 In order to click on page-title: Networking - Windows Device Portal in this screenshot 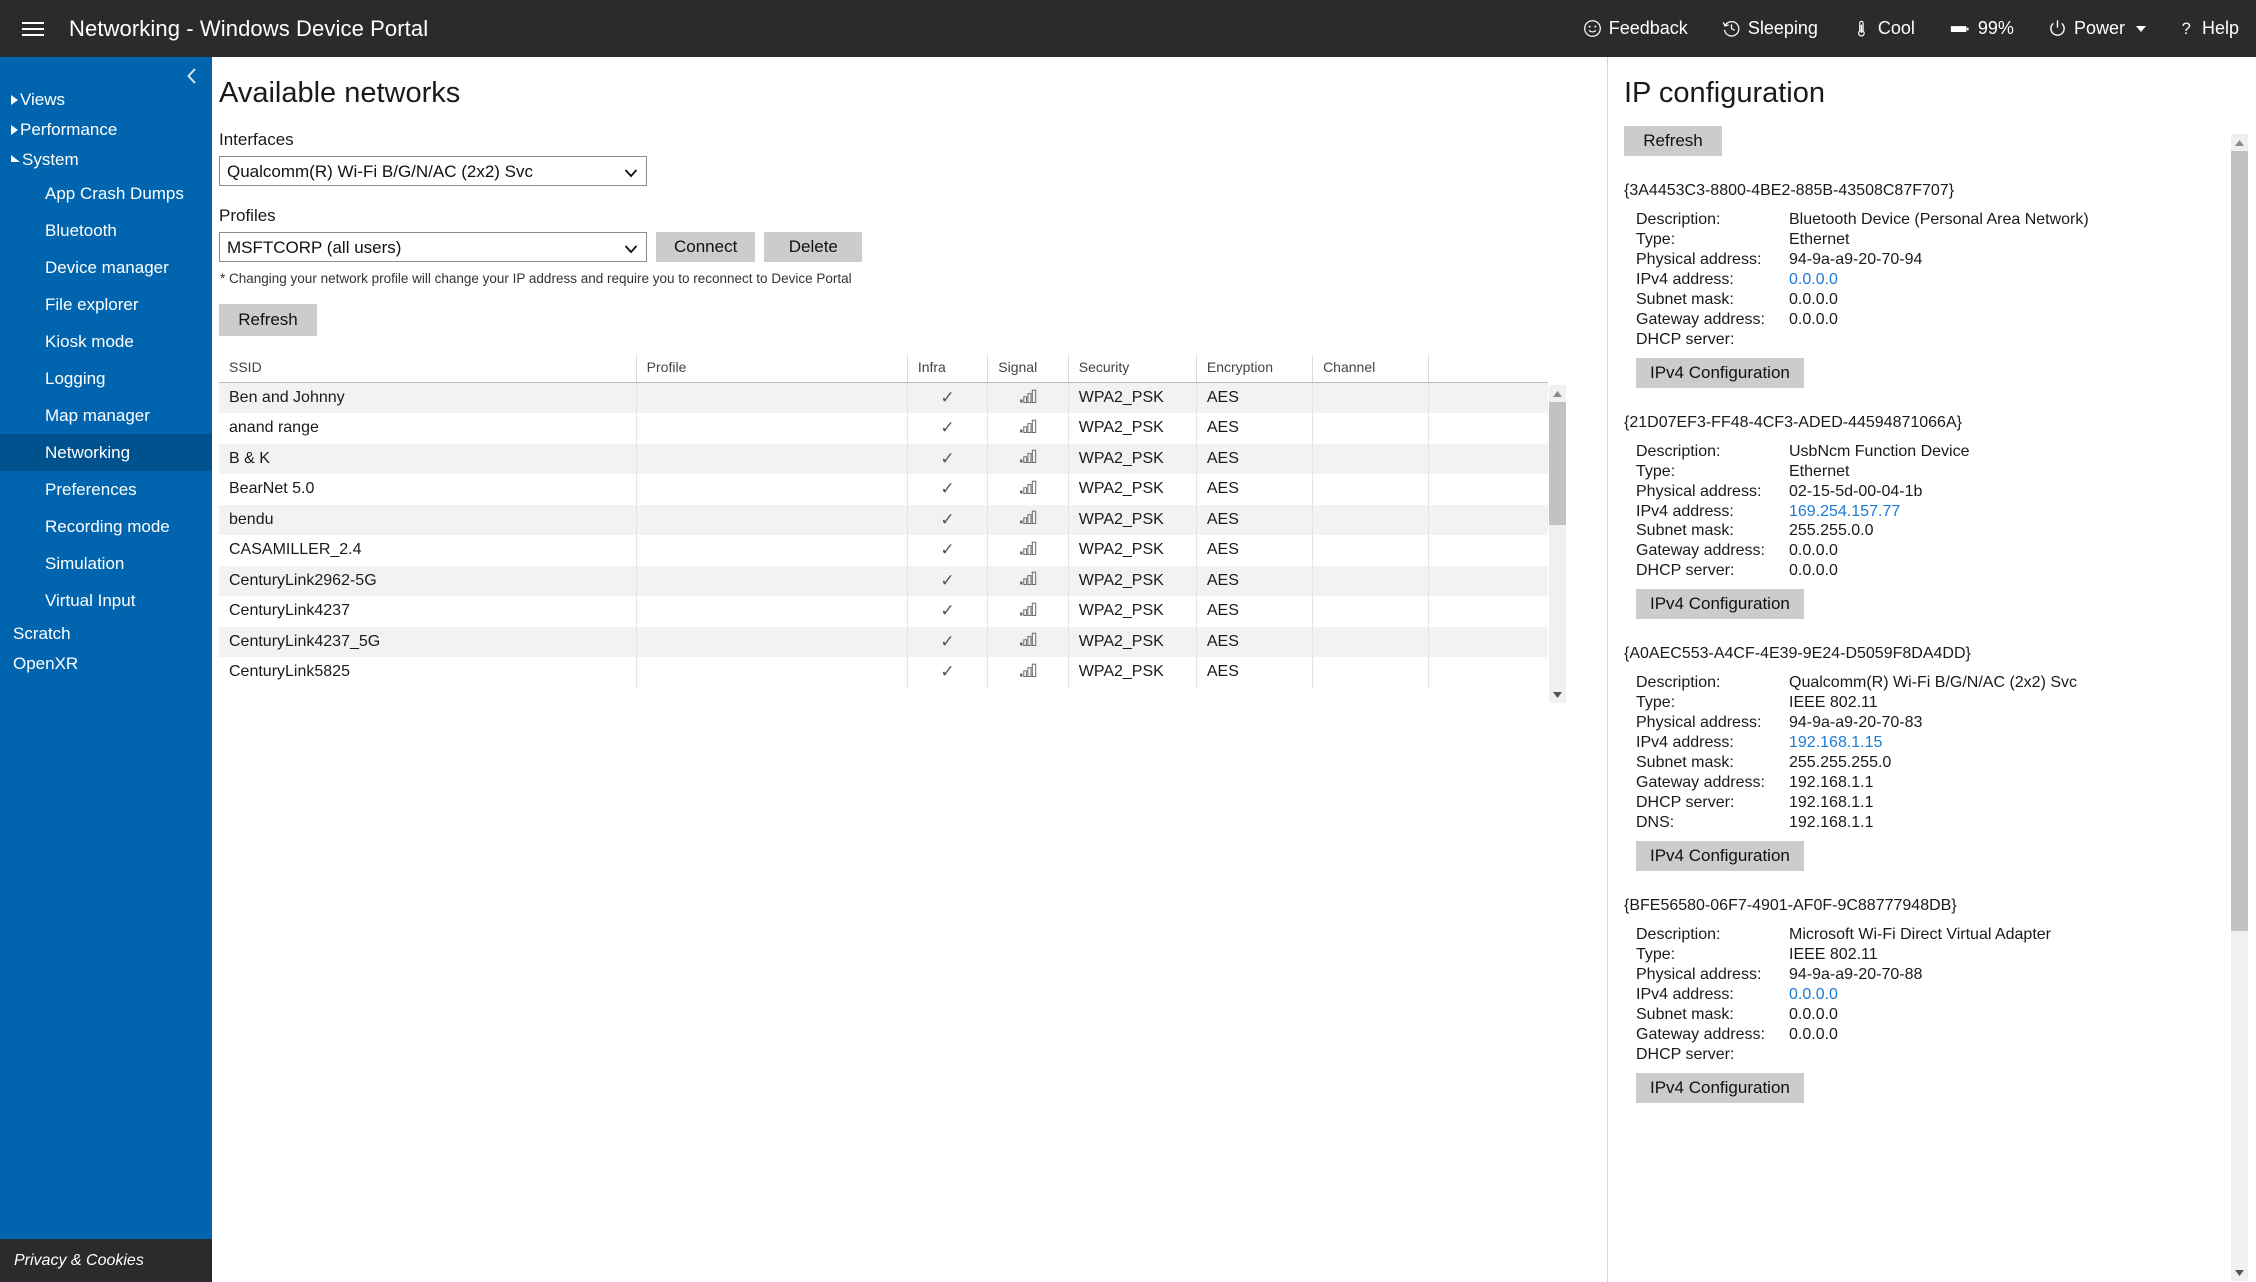, I will do `click(249, 28)`.